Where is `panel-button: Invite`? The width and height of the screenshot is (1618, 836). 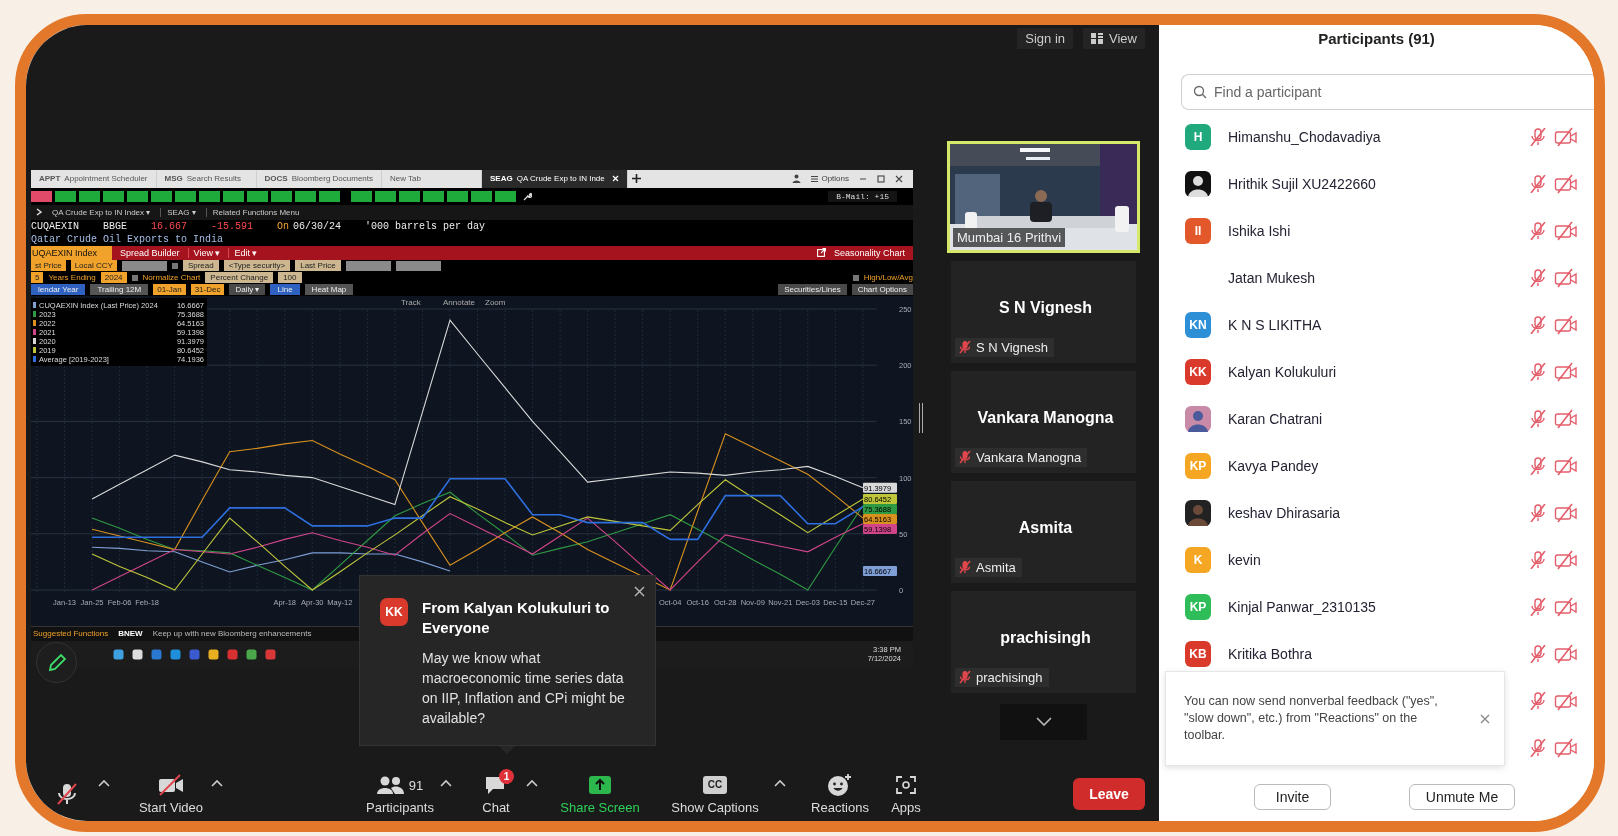 panel-button: Invite is located at coordinates (1292, 797).